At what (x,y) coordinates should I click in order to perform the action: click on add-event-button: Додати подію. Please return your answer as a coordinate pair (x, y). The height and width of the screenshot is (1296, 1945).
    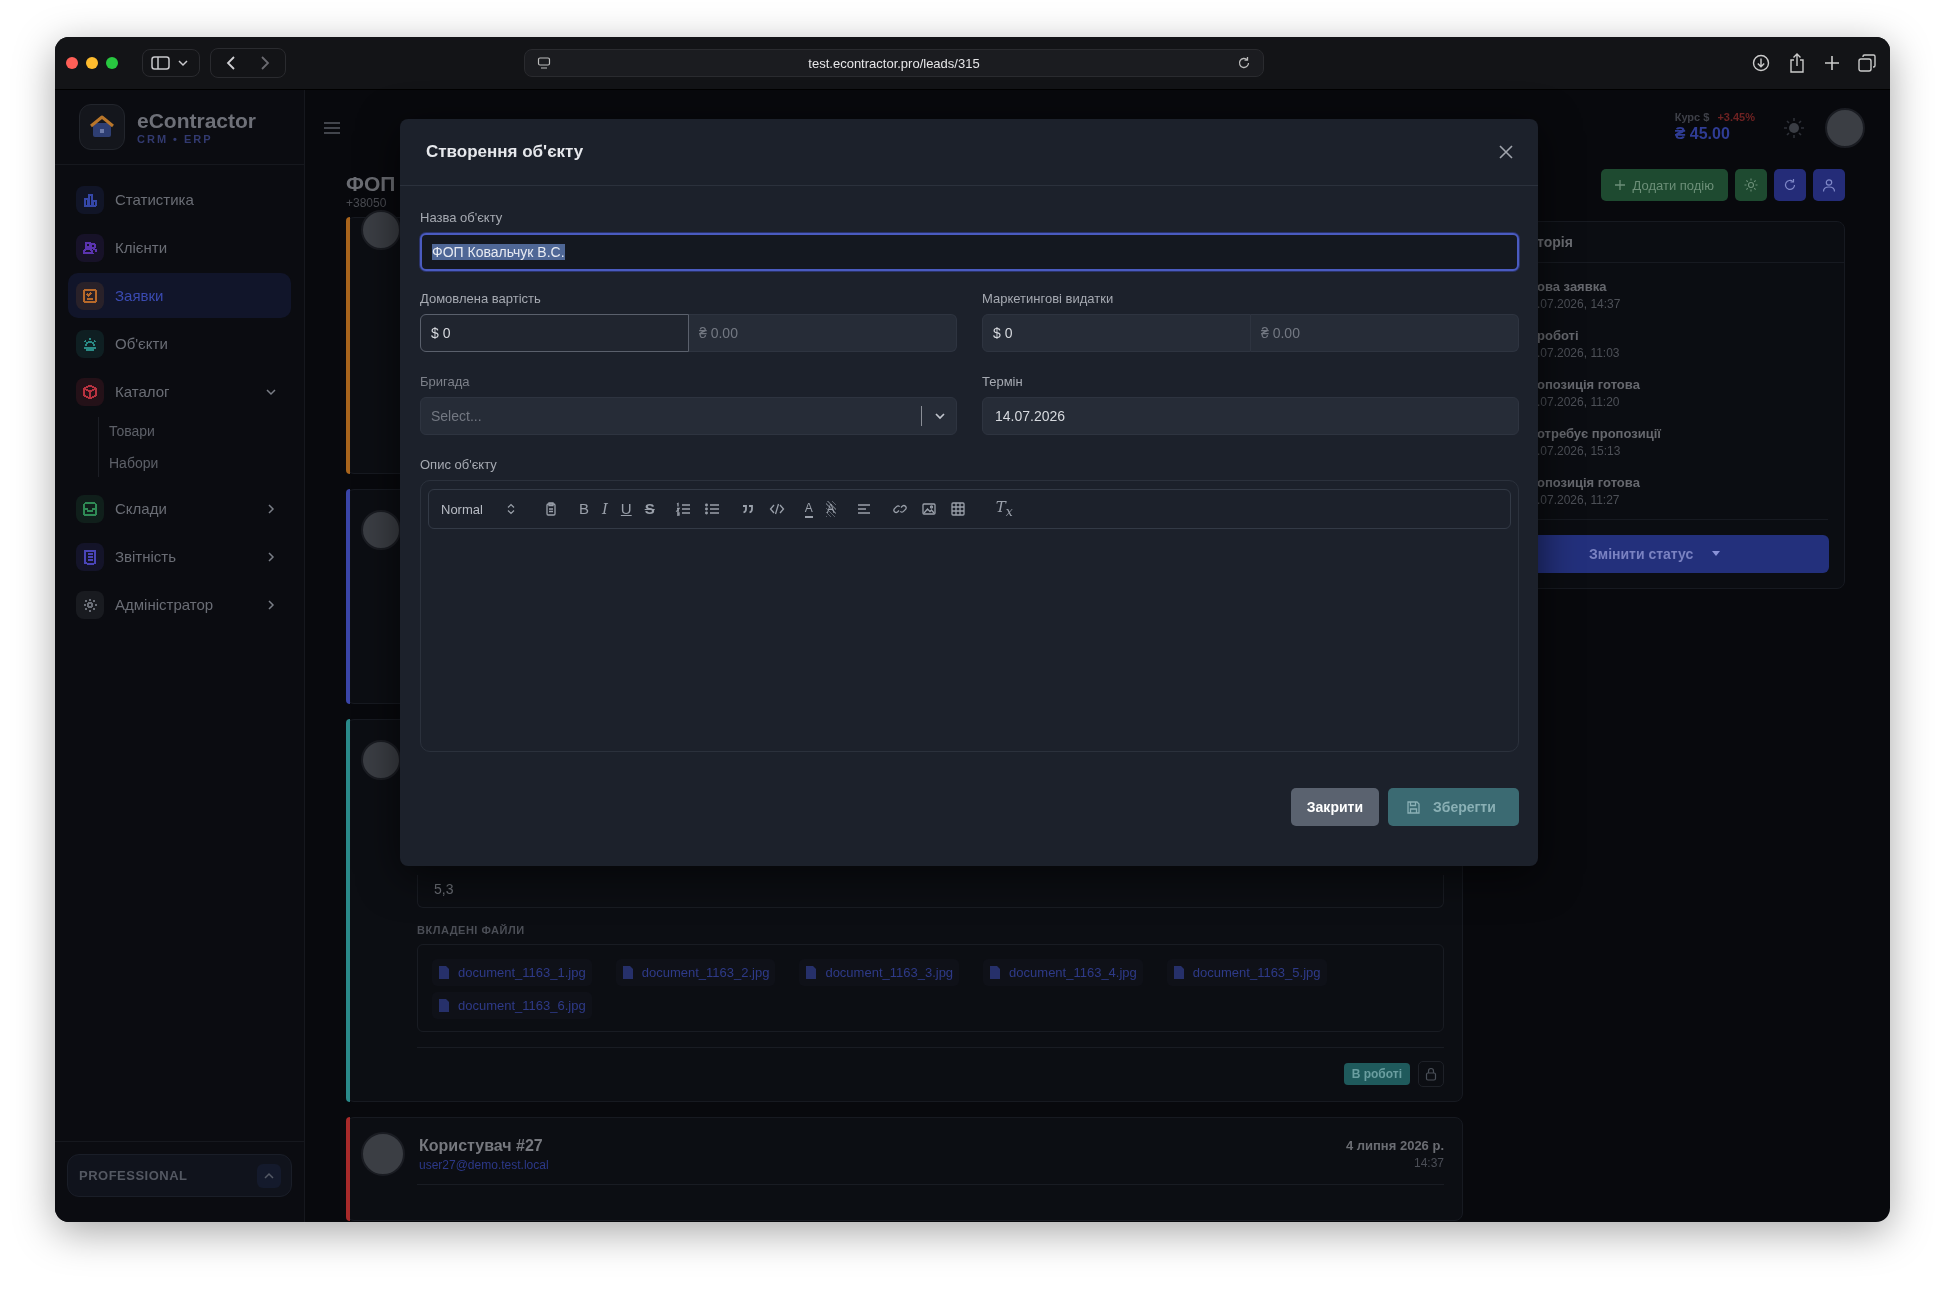
    Looking at the image, I should click on (1664, 185).